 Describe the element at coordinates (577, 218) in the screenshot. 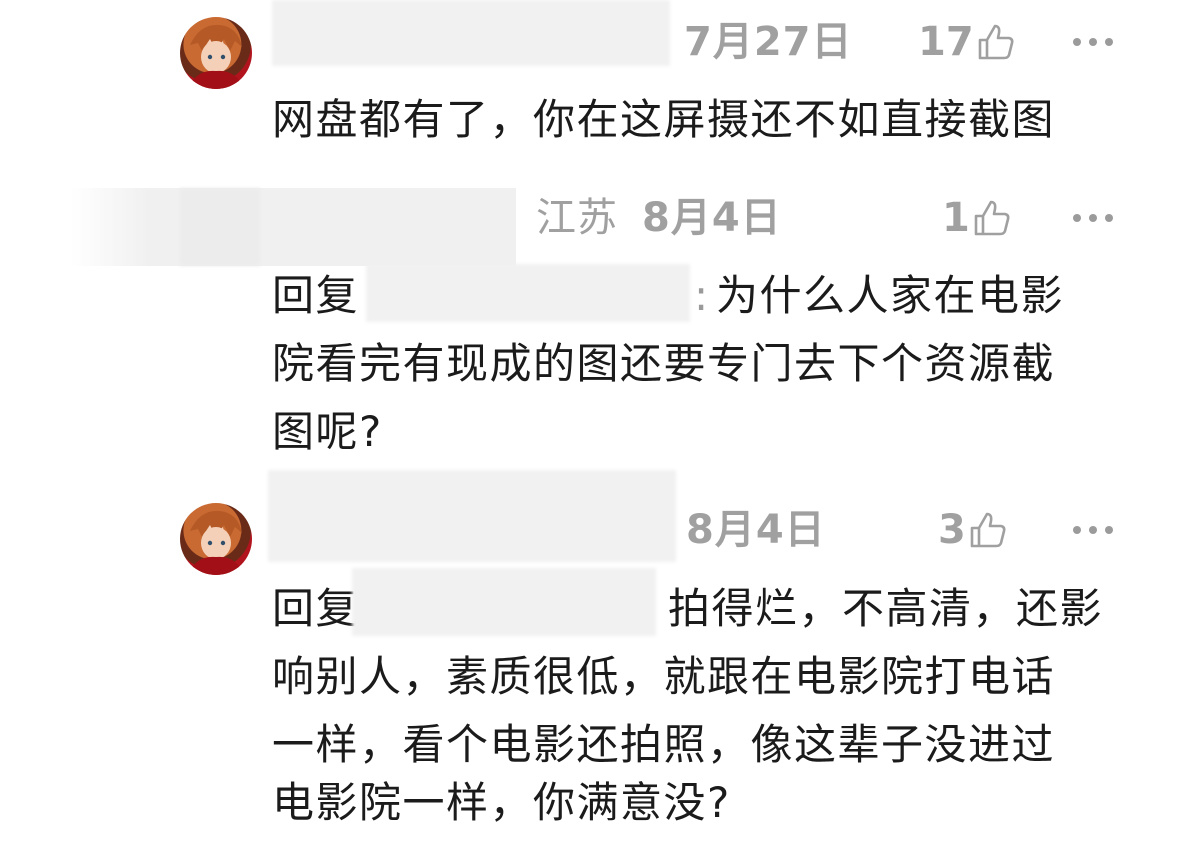

I see `comment-location: 江苏` at that location.